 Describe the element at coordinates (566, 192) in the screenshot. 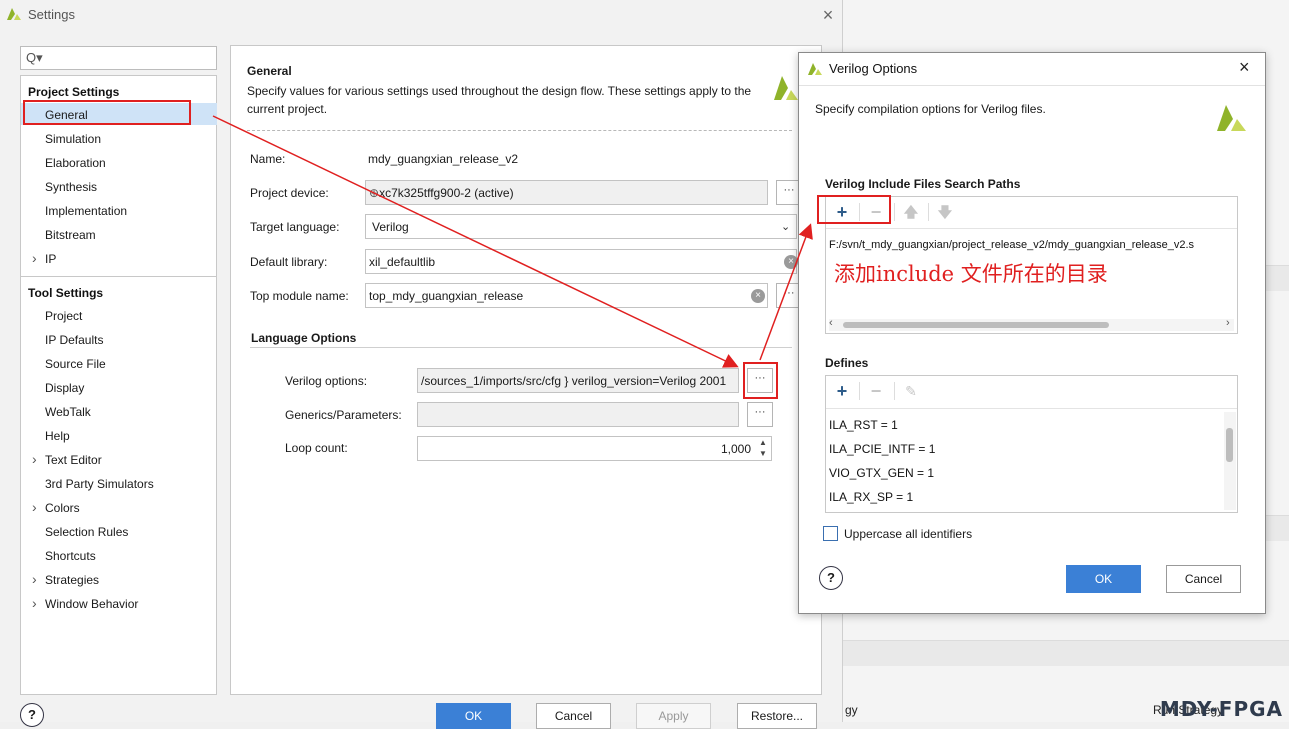

I see `project-device-field: ⊕xc7k325tffg900-2 (active)` at that location.